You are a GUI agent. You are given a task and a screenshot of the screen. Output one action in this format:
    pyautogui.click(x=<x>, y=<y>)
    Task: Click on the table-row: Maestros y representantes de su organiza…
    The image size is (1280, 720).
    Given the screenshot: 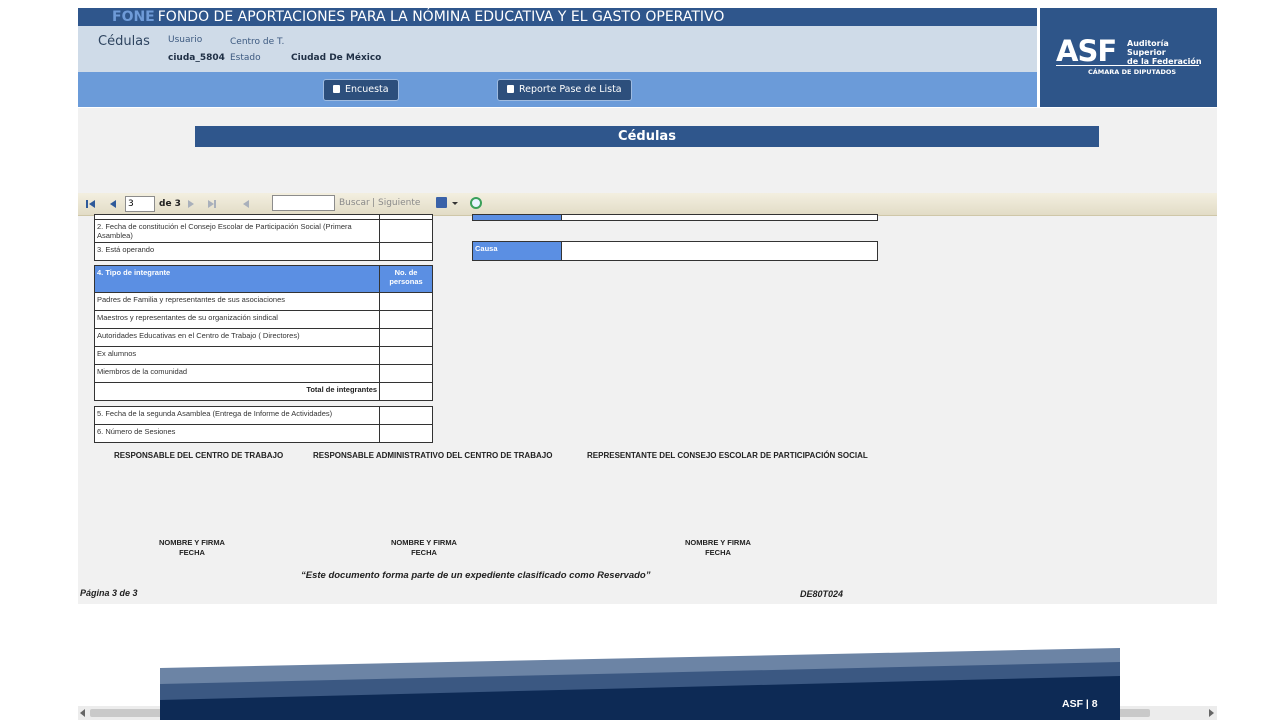 What is the action you would take?
    pyautogui.click(x=237, y=319)
    